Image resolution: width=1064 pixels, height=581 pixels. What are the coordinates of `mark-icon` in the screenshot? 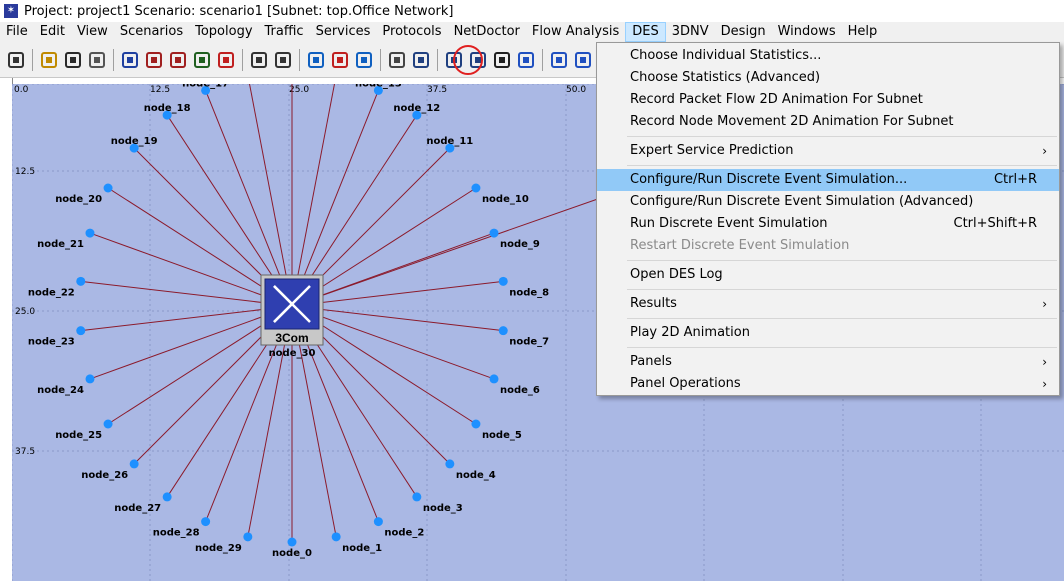 It's located at (226, 60).